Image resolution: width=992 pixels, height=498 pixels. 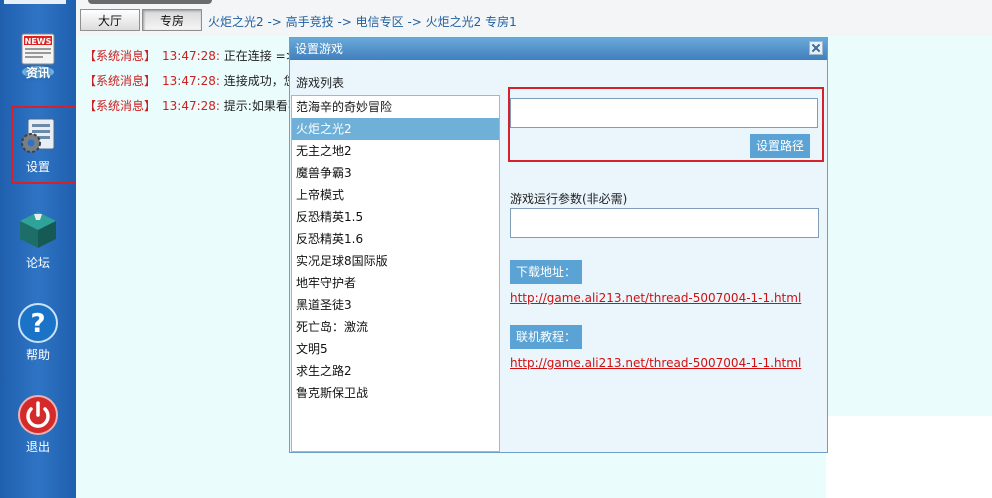 What do you see at coordinates (664, 223) in the screenshot?
I see `params-input` at bounding box center [664, 223].